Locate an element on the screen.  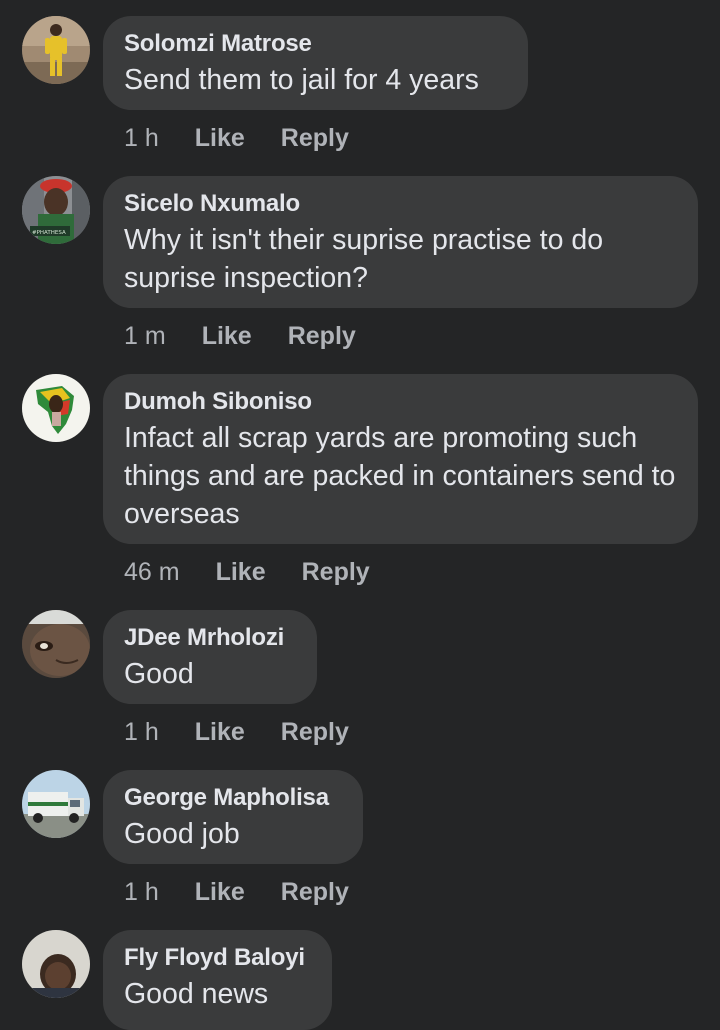
comment-actions: 1 m Like Reply is located at coordinates (240, 336).